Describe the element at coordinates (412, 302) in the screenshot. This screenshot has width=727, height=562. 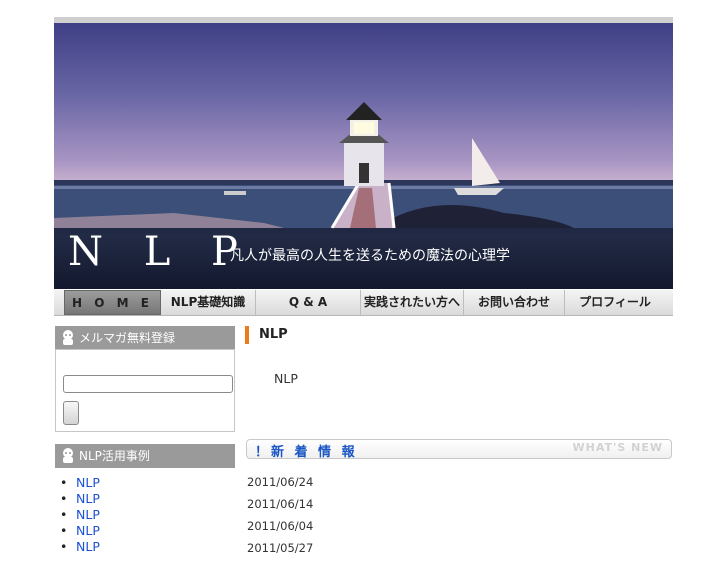
I see `nav-practice: 実践されたい方へ` at that location.